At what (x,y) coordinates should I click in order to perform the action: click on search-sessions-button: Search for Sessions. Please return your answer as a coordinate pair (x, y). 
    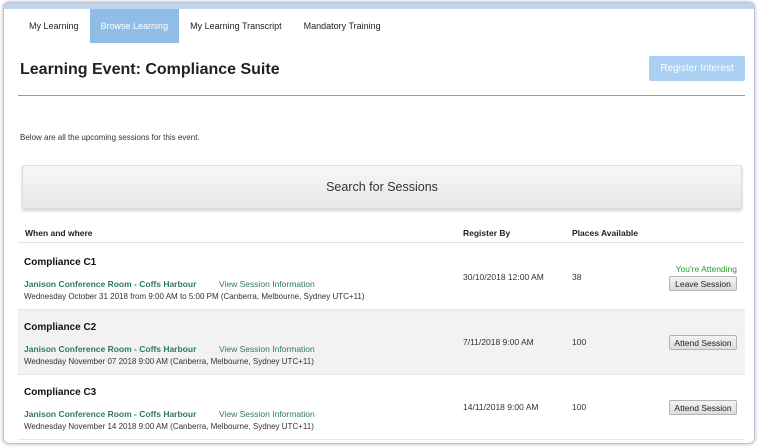
    Looking at the image, I should click on (382, 187).